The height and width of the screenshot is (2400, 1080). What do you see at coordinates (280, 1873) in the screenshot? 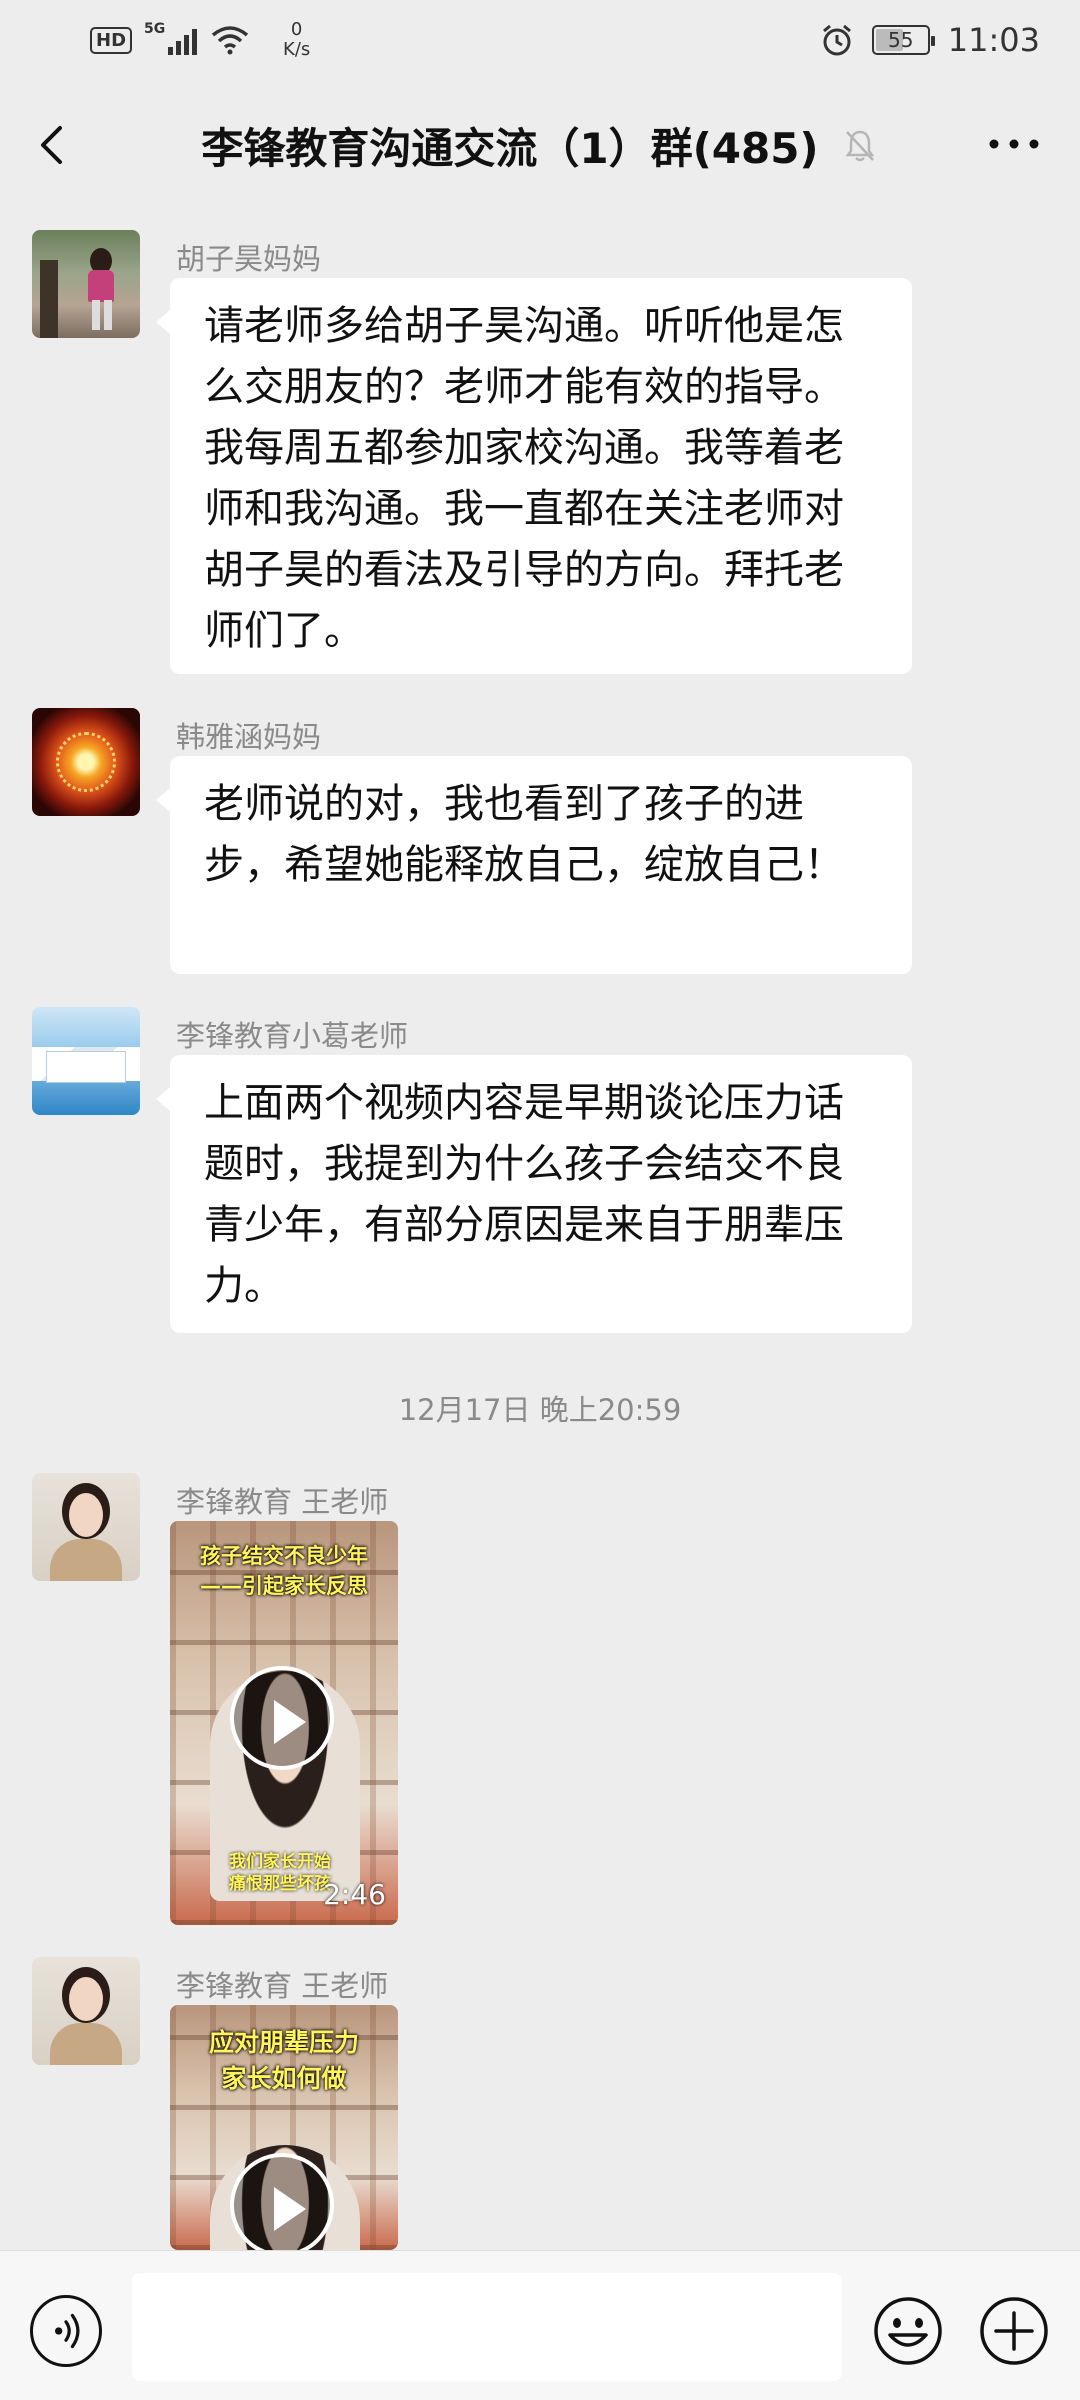
I see `video-subtitle: 我们家长开始 痛恨那些坏孩` at bounding box center [280, 1873].